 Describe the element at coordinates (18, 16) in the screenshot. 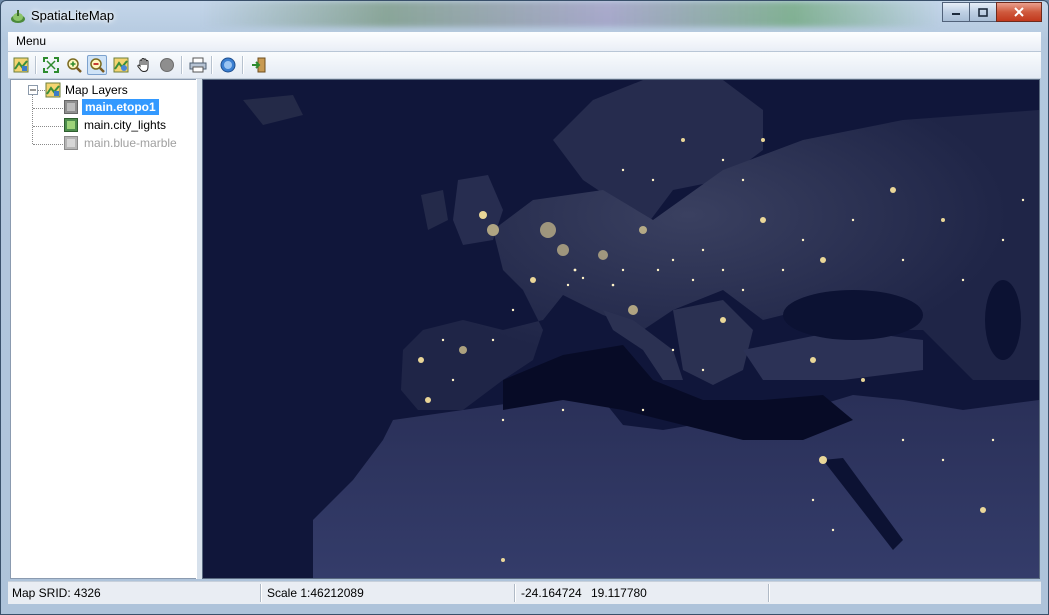

I see `app-globe-icon` at that location.